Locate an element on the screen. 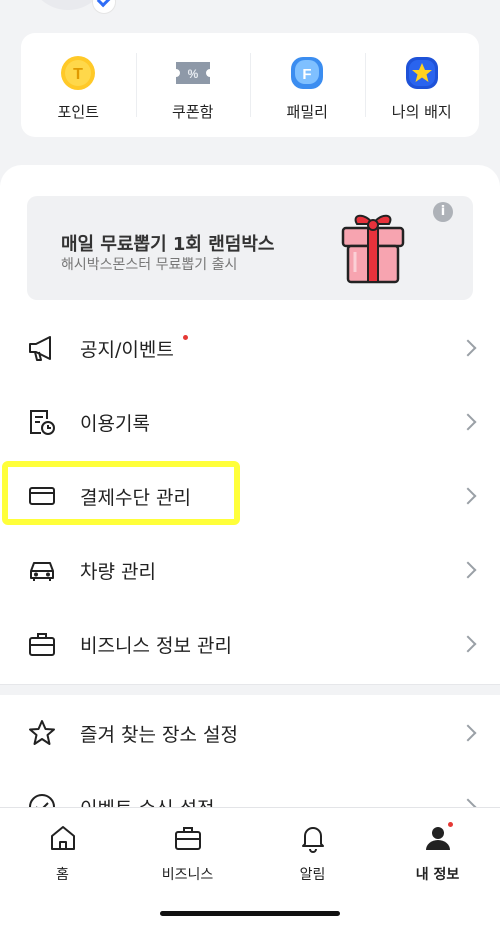 The image size is (500, 928). quick-item-coupon: % 쿠폰함 is located at coordinates (193, 85).